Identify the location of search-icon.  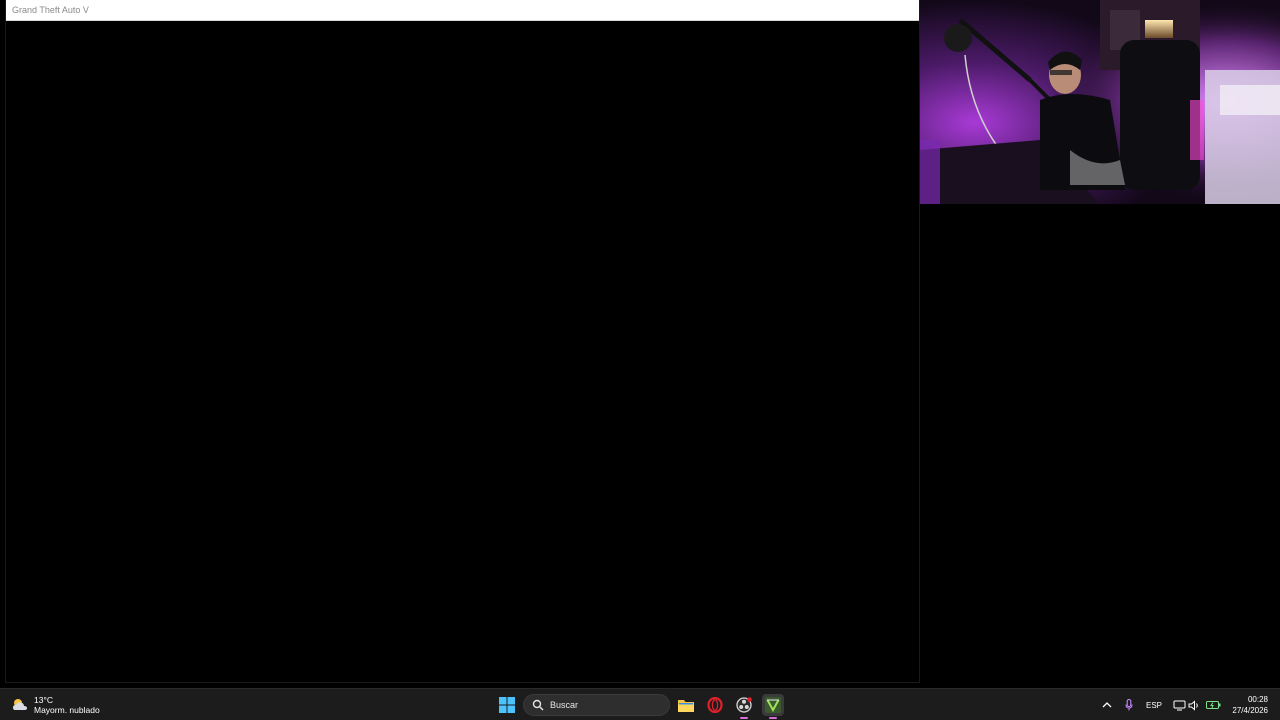
(538, 705).